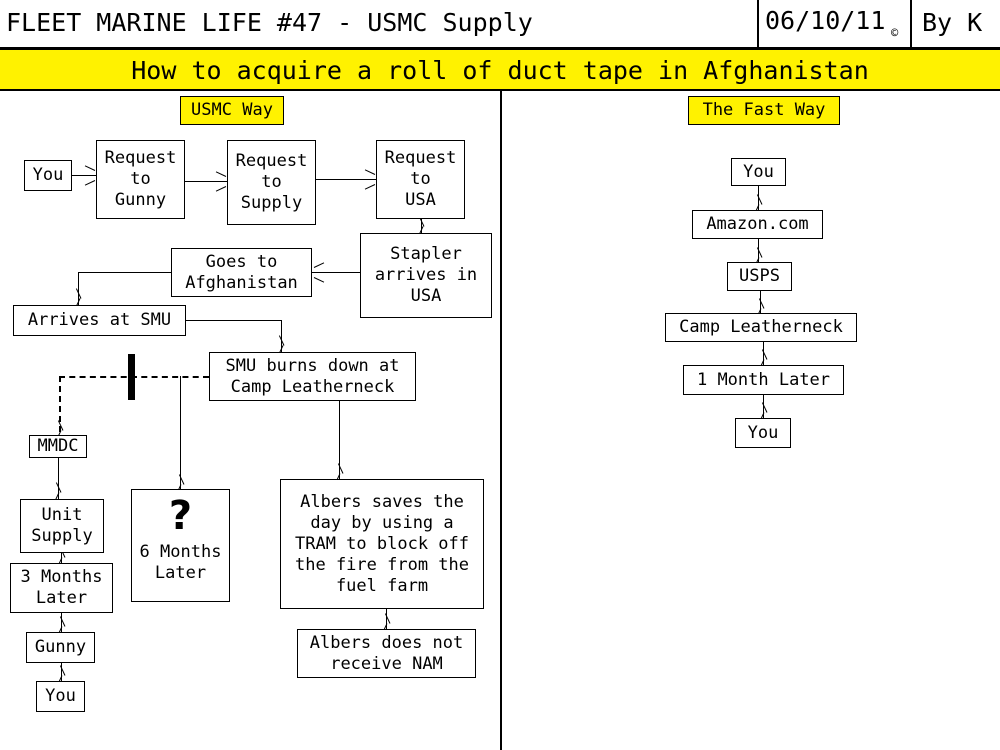 The width and height of the screenshot is (1000, 750). What do you see at coordinates (895, 33) in the screenshot?
I see `copyright-icon: ©` at bounding box center [895, 33].